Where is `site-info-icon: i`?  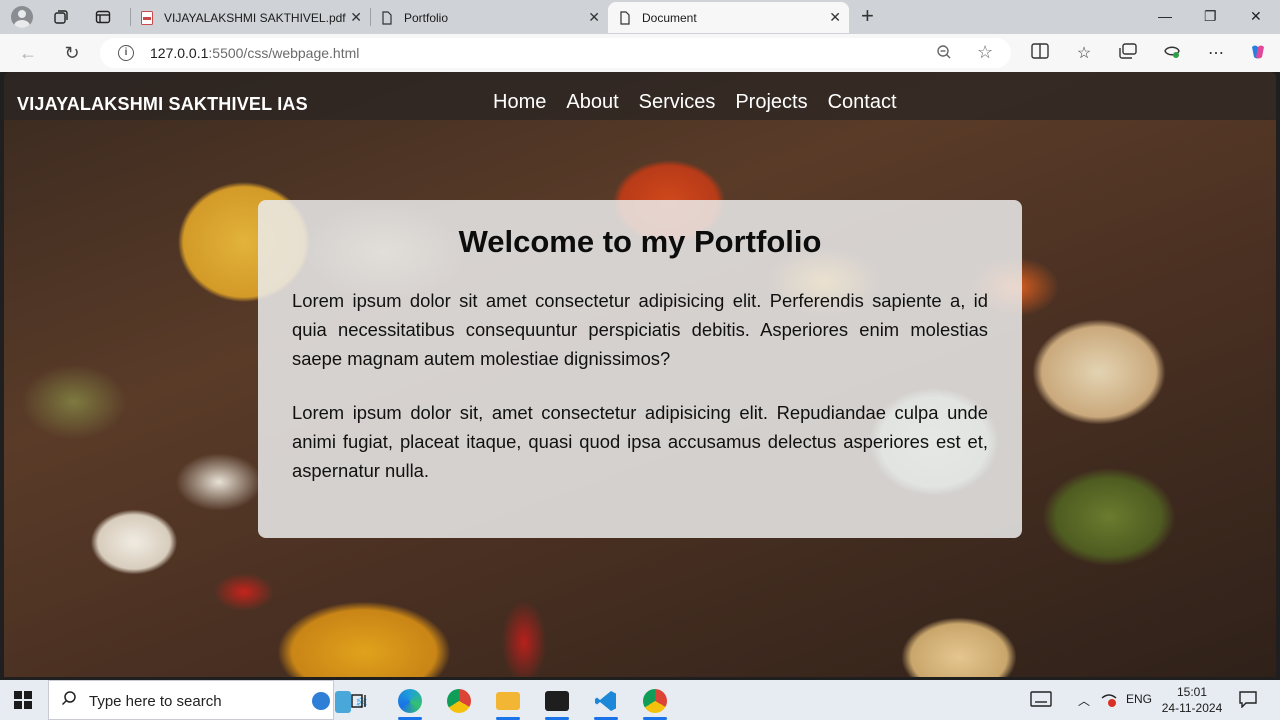 site-info-icon: i is located at coordinates (126, 53).